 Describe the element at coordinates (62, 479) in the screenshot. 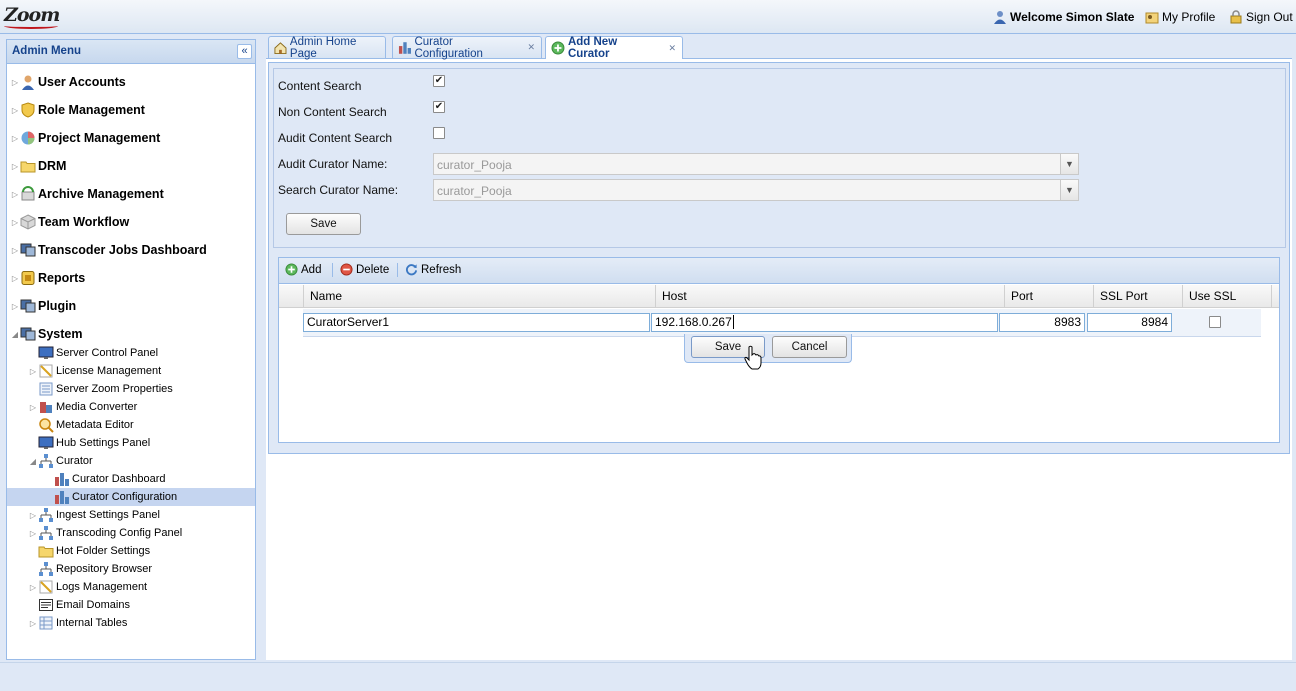

I see `bar-chart-icon` at that location.